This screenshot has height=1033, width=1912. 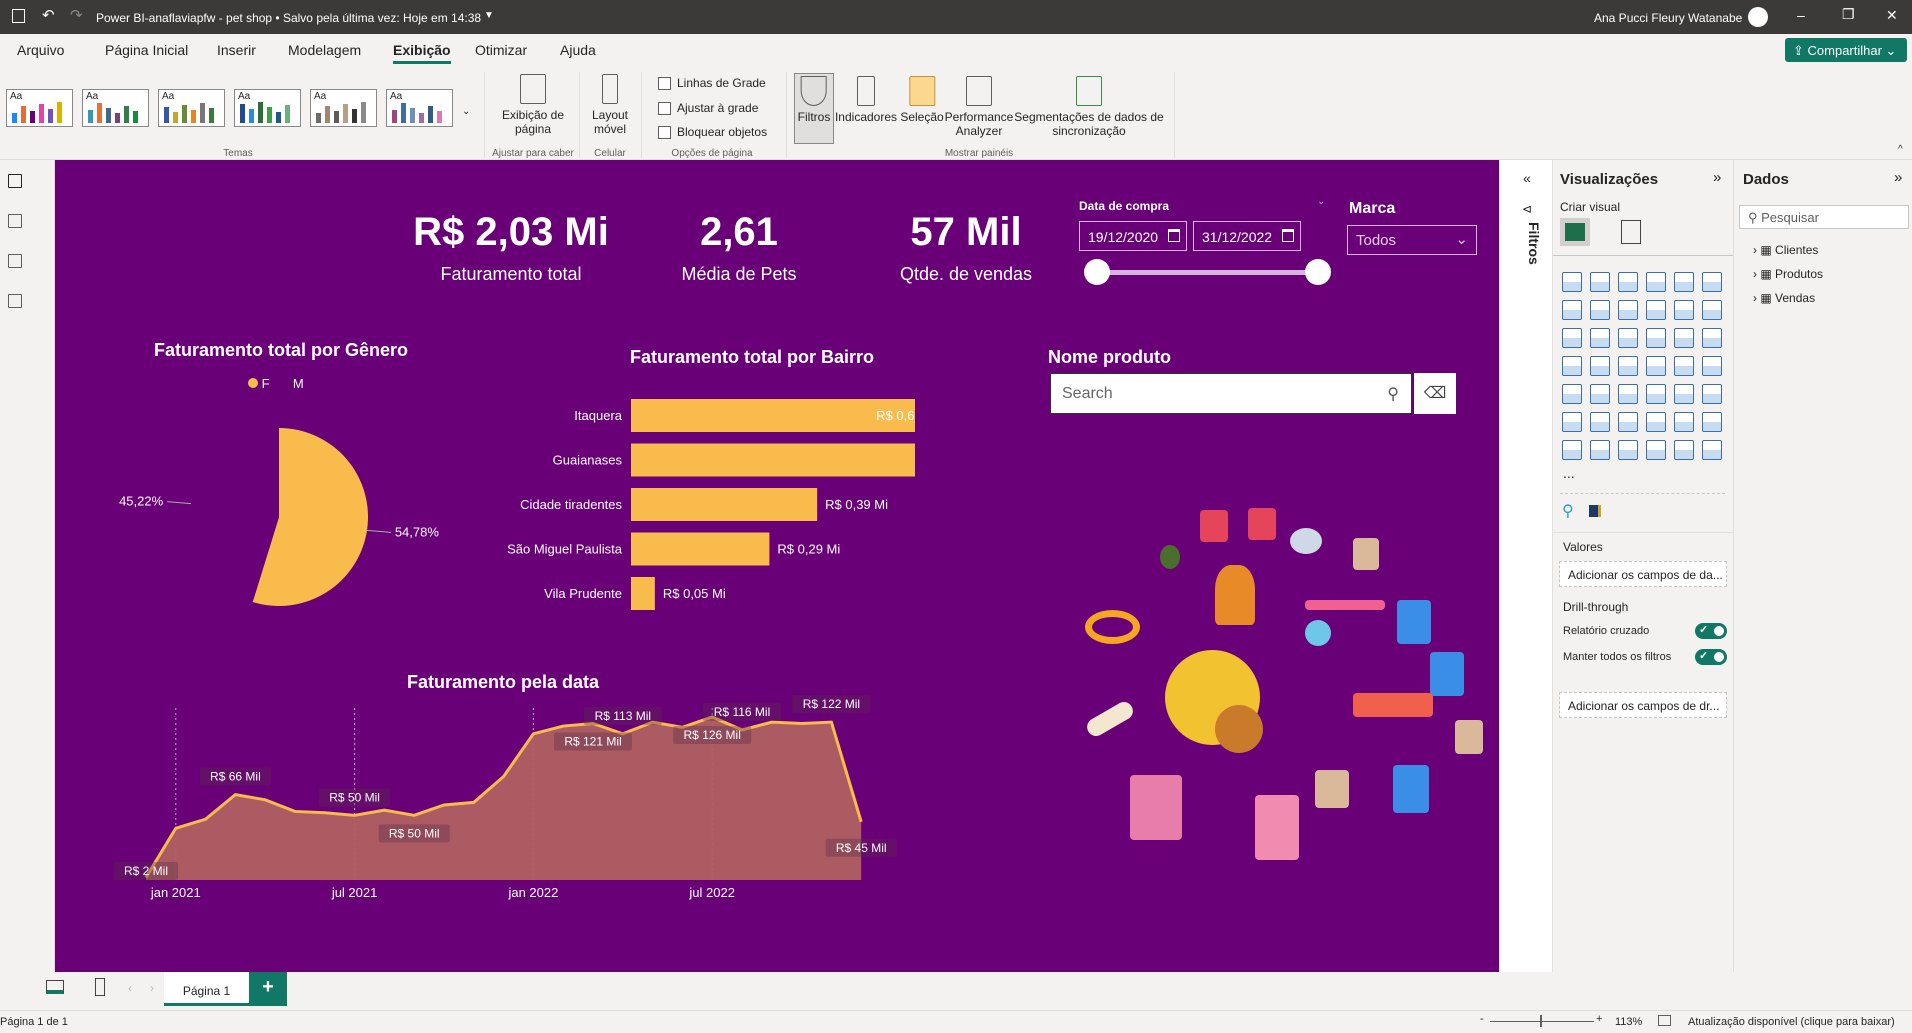 I want to click on zoom-in-button: +, so click(x=1599, y=1019).